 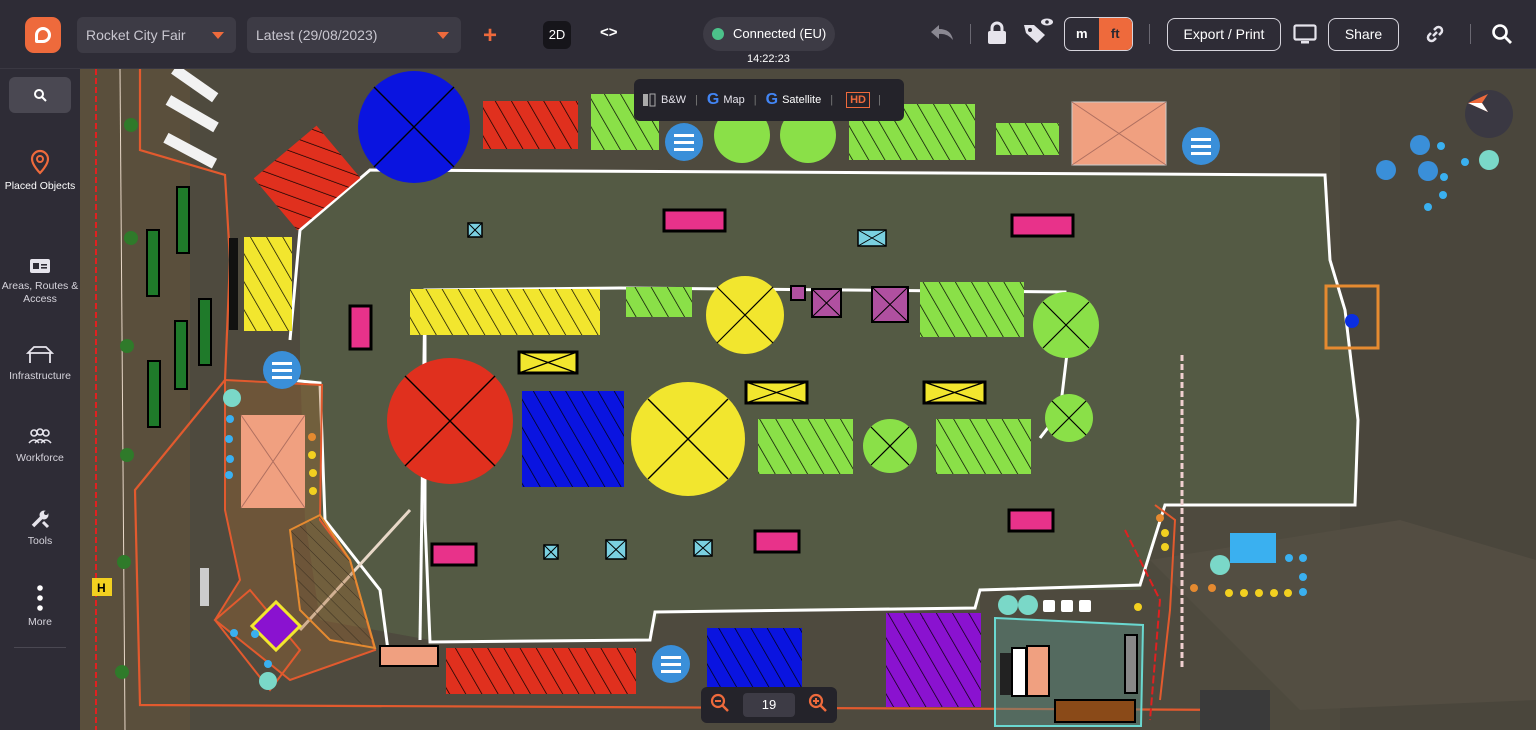 What do you see at coordinates (726, 100) in the screenshot?
I see `layer-map-option: G Map` at bounding box center [726, 100].